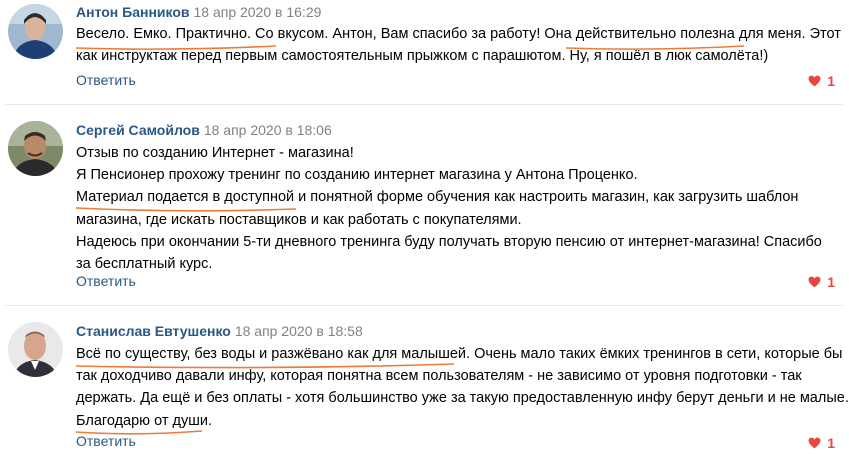 This screenshot has width=849, height=454. What do you see at coordinates (268, 130) in the screenshot?
I see `comment-date: 18 апр 2020 в 18:06` at bounding box center [268, 130].